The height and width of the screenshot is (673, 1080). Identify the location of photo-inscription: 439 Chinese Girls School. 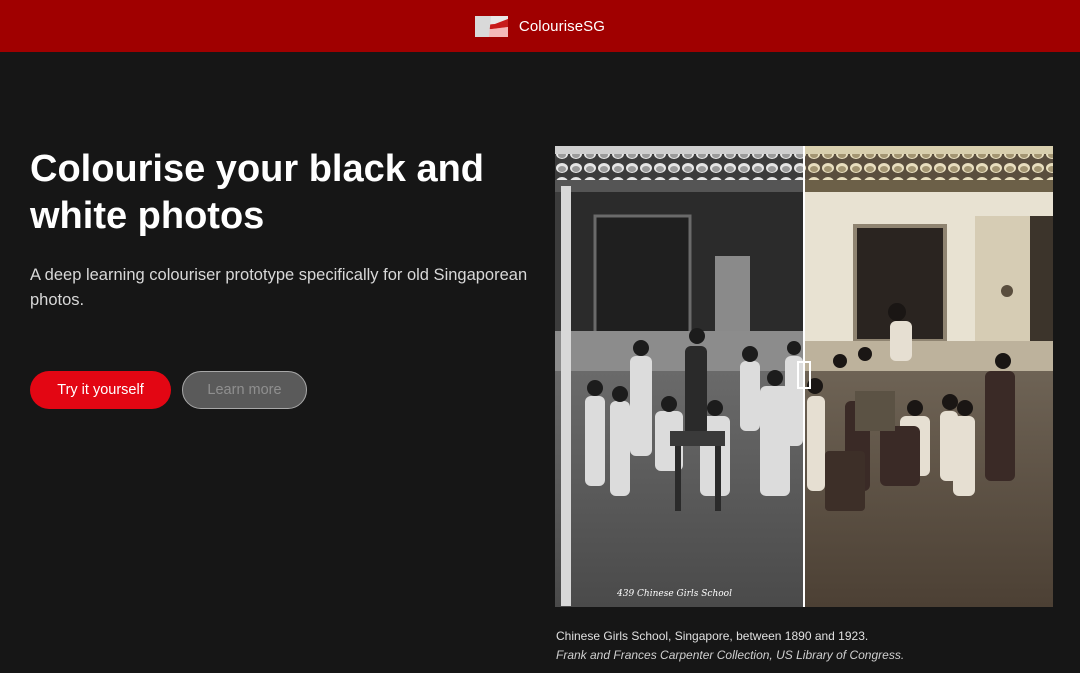
(674, 594).